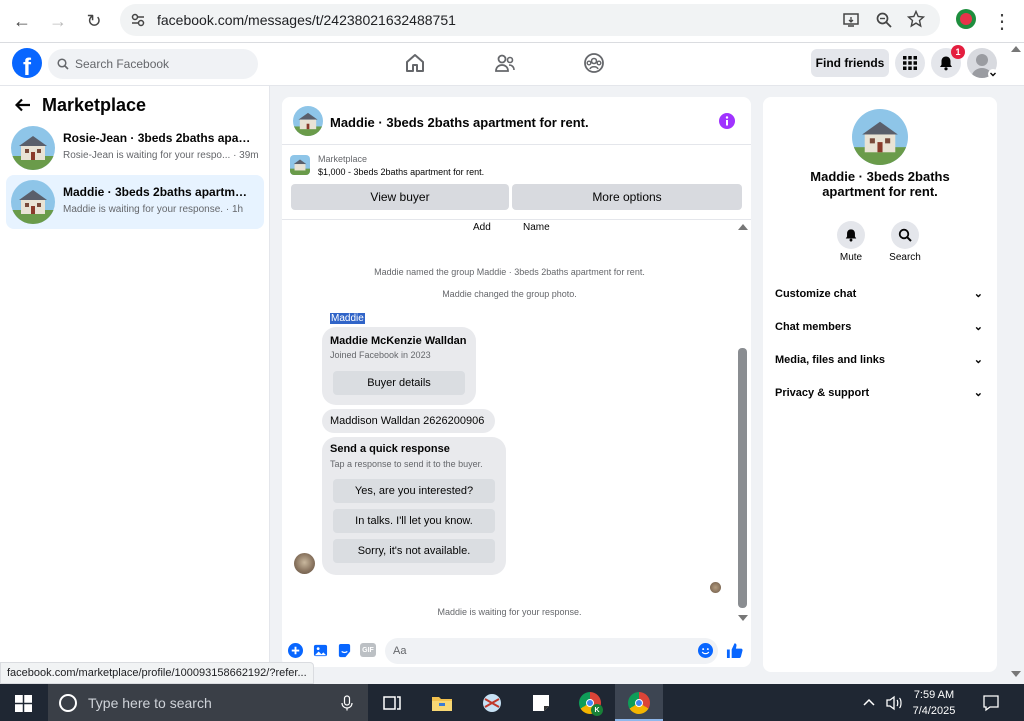 The width and height of the screenshot is (1024, 721). I want to click on emoji-icon, so click(705, 650).